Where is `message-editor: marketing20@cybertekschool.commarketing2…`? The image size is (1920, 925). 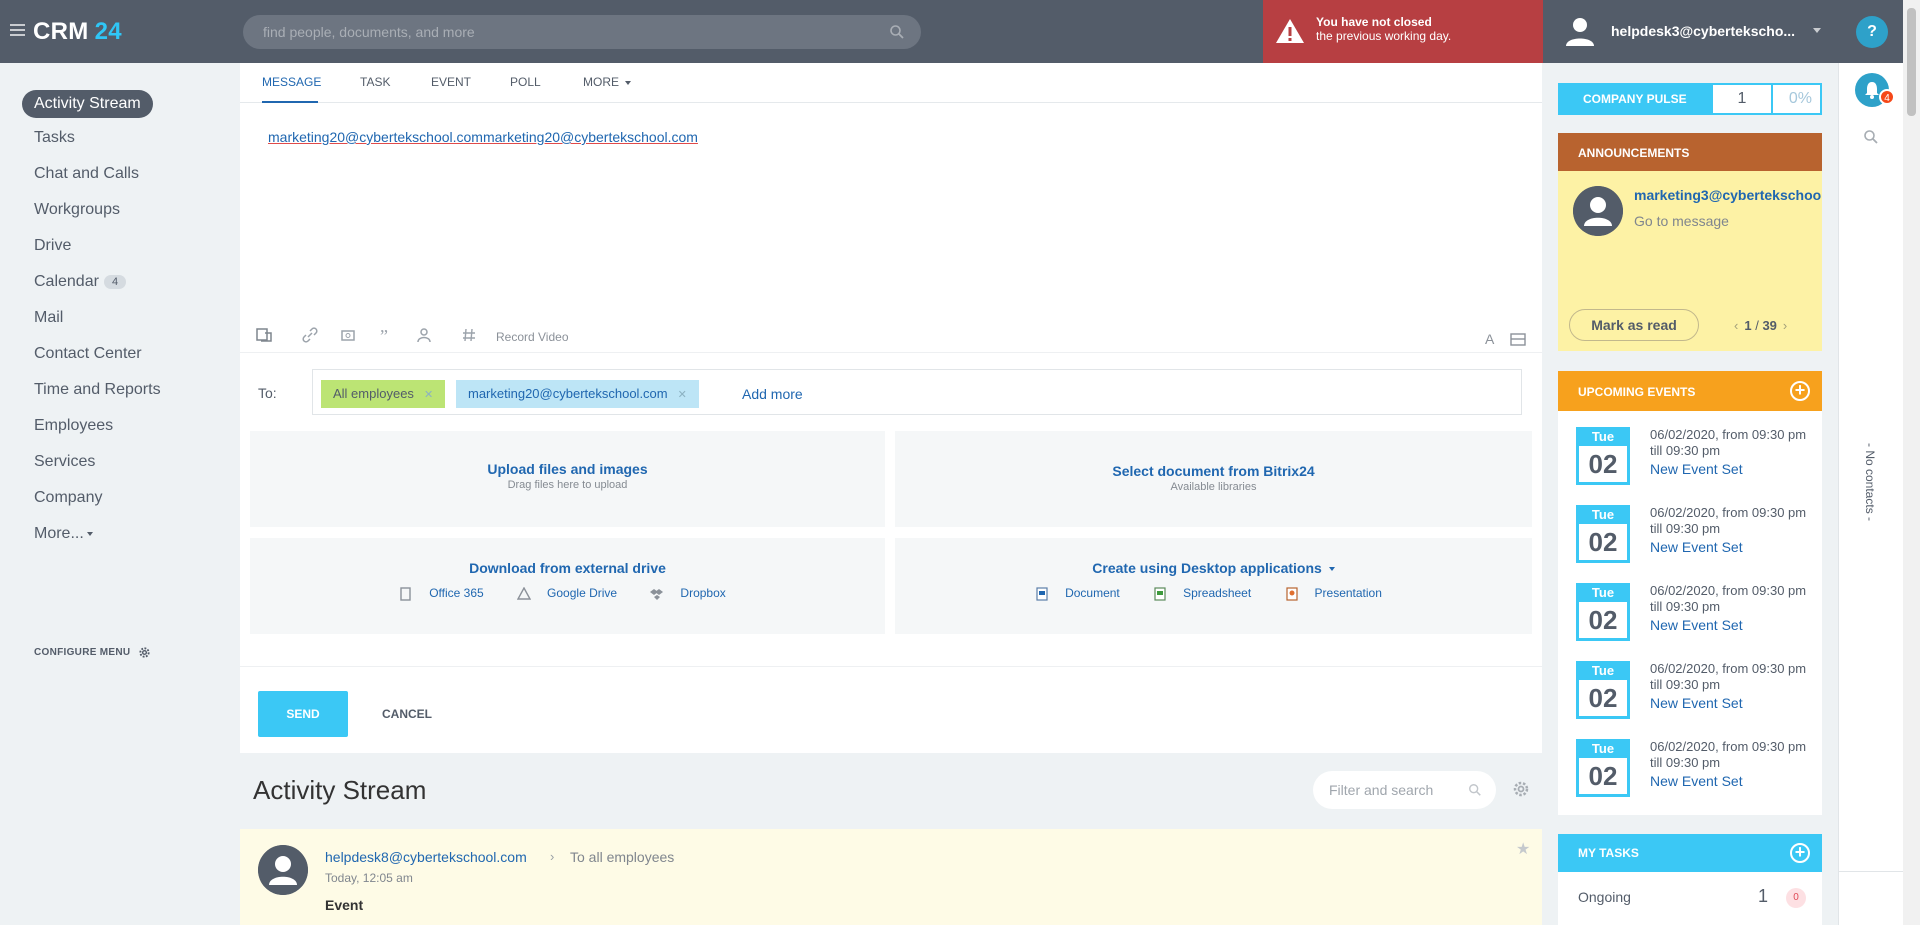
message-editor: marketing20@cybertekschool.commarketing2… is located at coordinates (483, 137).